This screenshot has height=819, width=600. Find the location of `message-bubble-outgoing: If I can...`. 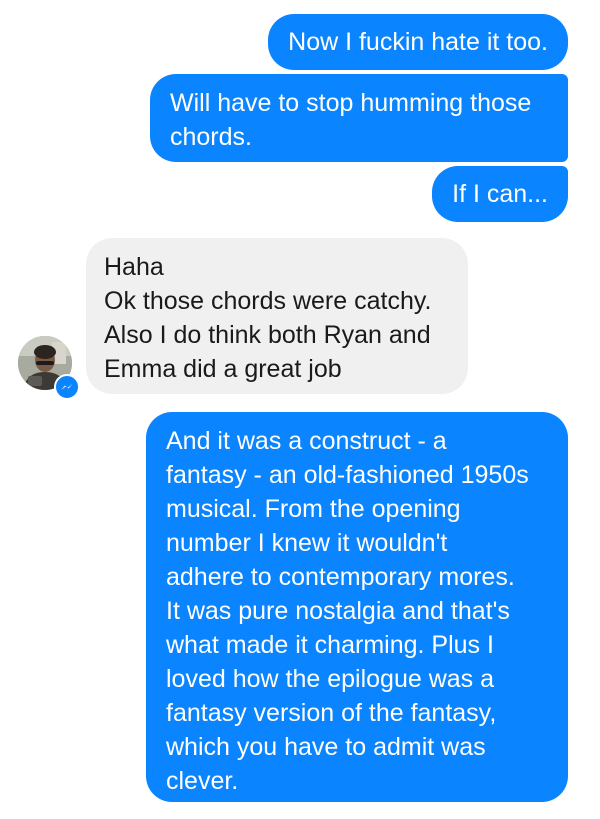

message-bubble-outgoing: If I can... is located at coordinates (500, 194).